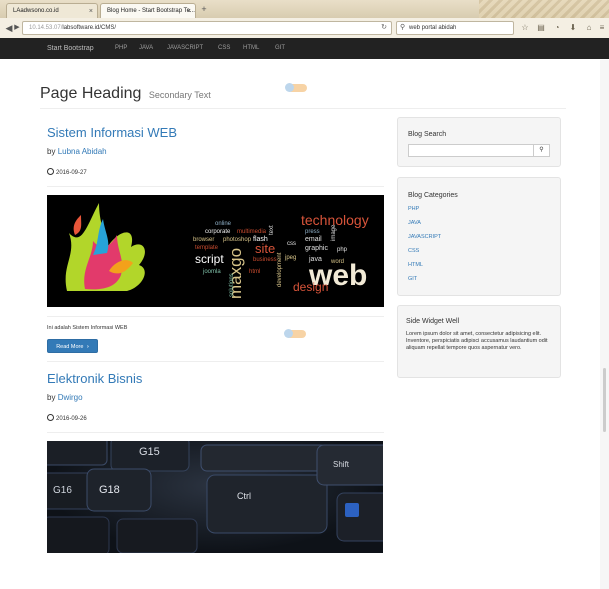 The image size is (609, 589). What do you see at coordinates (525, 27) in the screenshot?
I see `star-icon: ☆` at bounding box center [525, 27].